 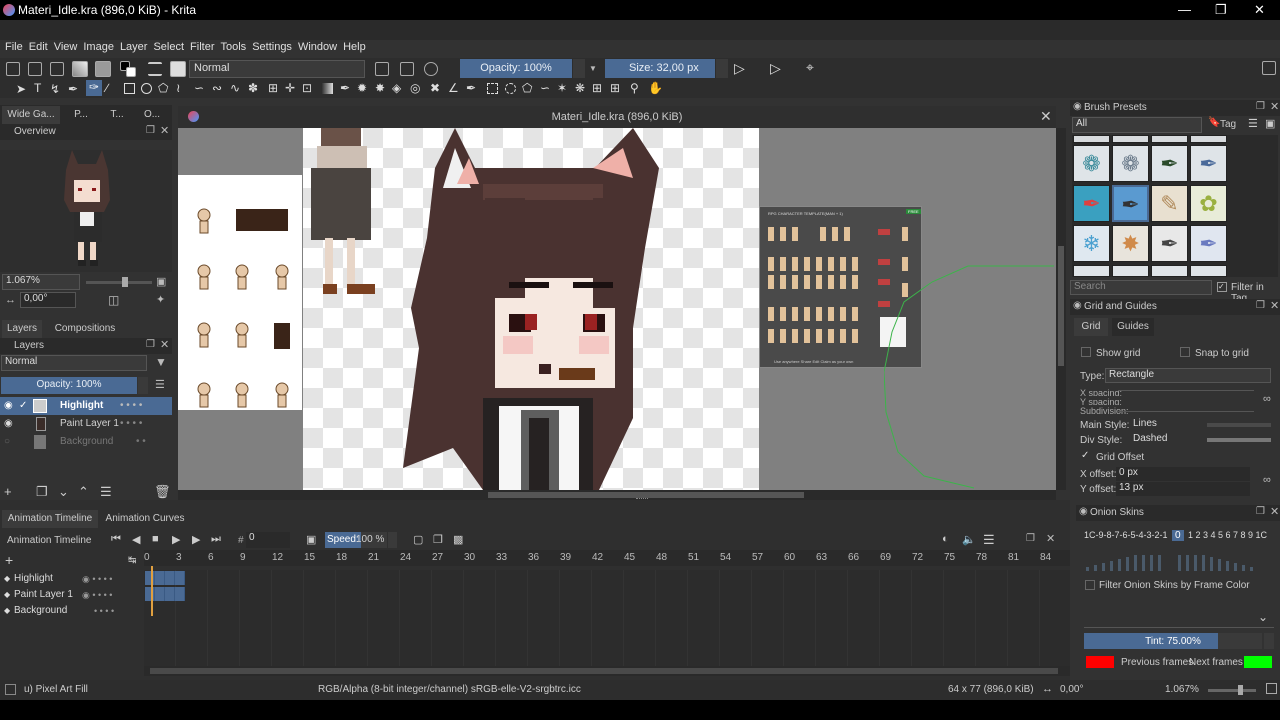 What do you see at coordinates (1169, 243) in the screenshot?
I see `brush-preset-15: ✒` at bounding box center [1169, 243].